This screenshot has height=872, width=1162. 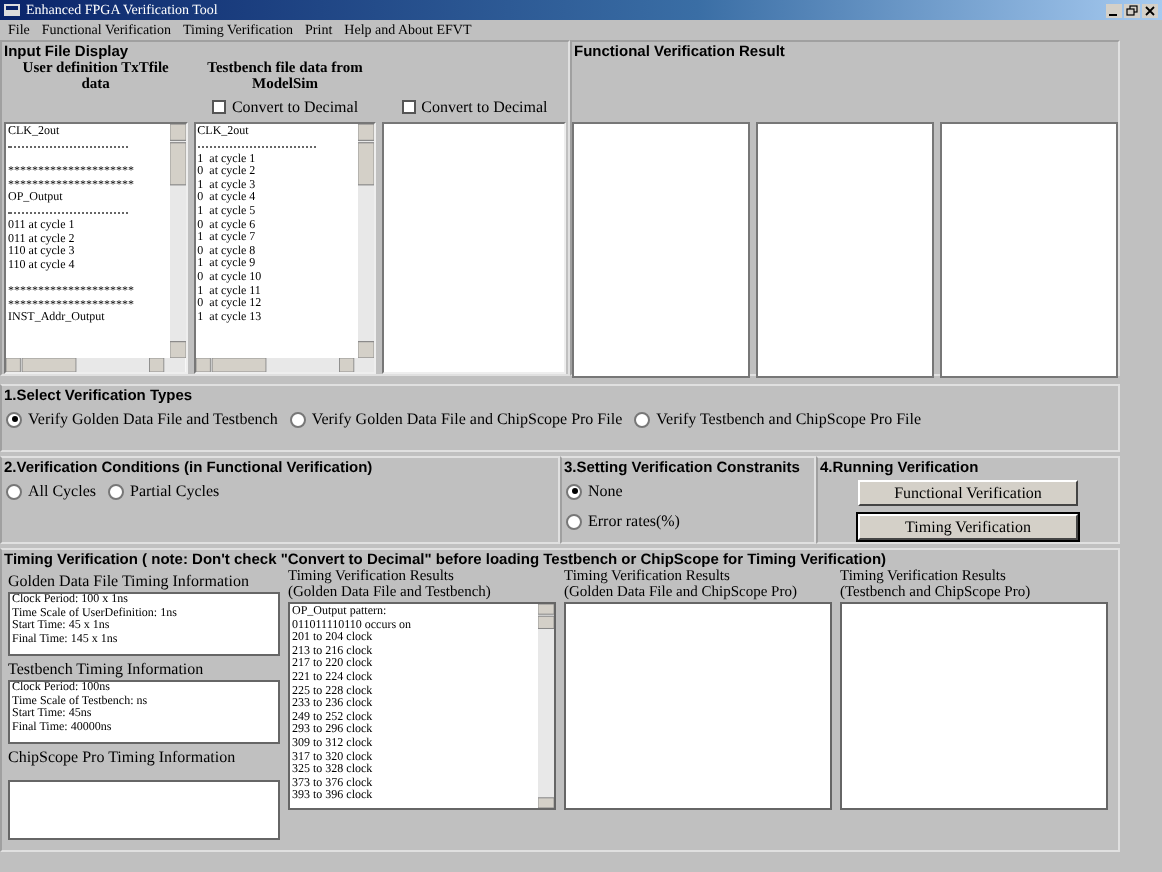 I want to click on radio-option: Verify Testbench and ChipScope Pro File, so click(x=778, y=419).